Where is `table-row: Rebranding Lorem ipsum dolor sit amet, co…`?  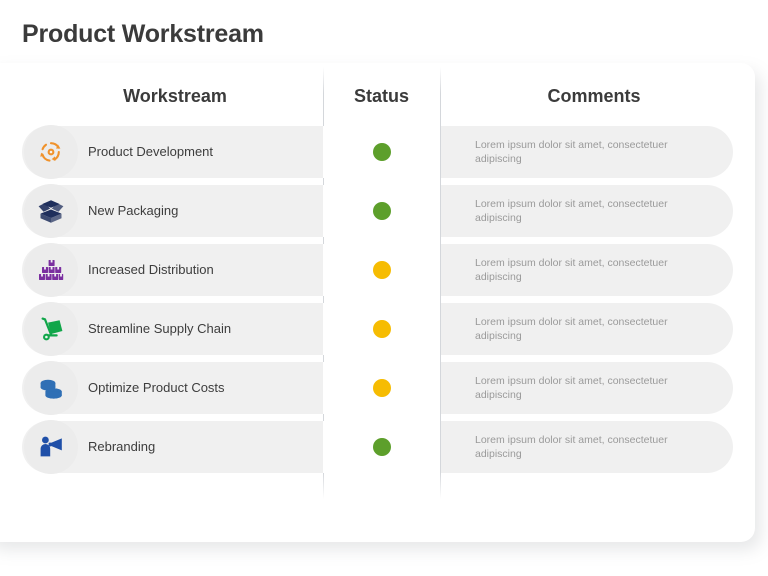 table-row: Rebranding Lorem ipsum dolor sit amet, co… is located at coordinates (384, 447).